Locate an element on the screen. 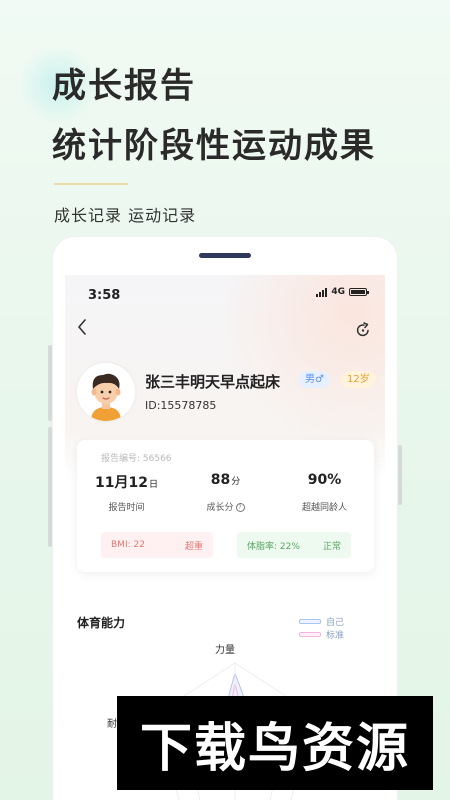 The image size is (450, 800). hero-title: 成长报告 is located at coordinates (124, 86).